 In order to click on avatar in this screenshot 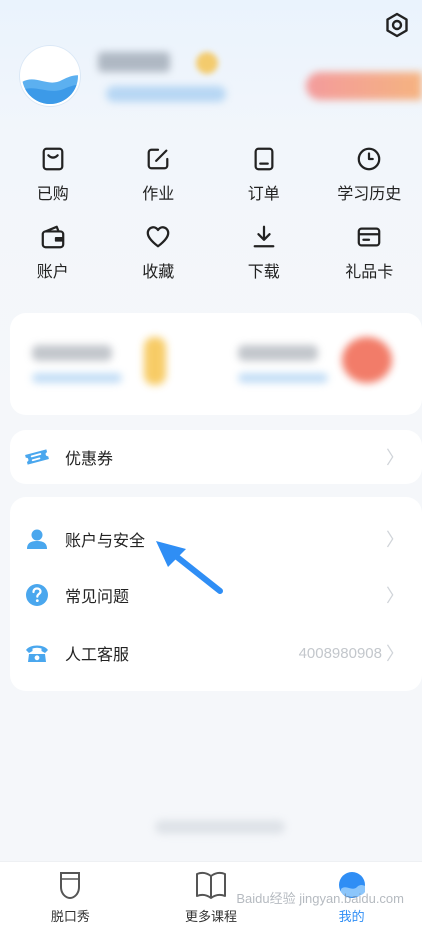, I will do `click(50, 76)`.